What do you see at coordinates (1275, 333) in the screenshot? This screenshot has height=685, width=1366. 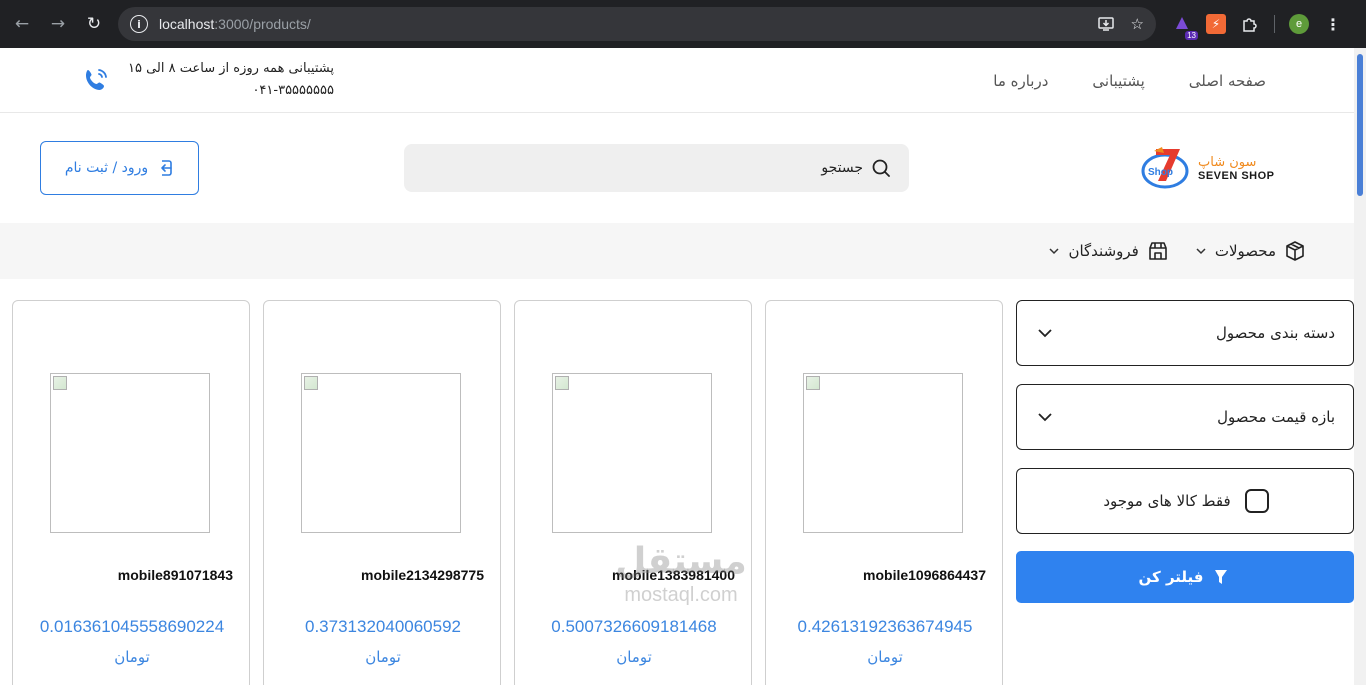 I see `category-filter-label: دسته بندی محصول` at bounding box center [1275, 333].